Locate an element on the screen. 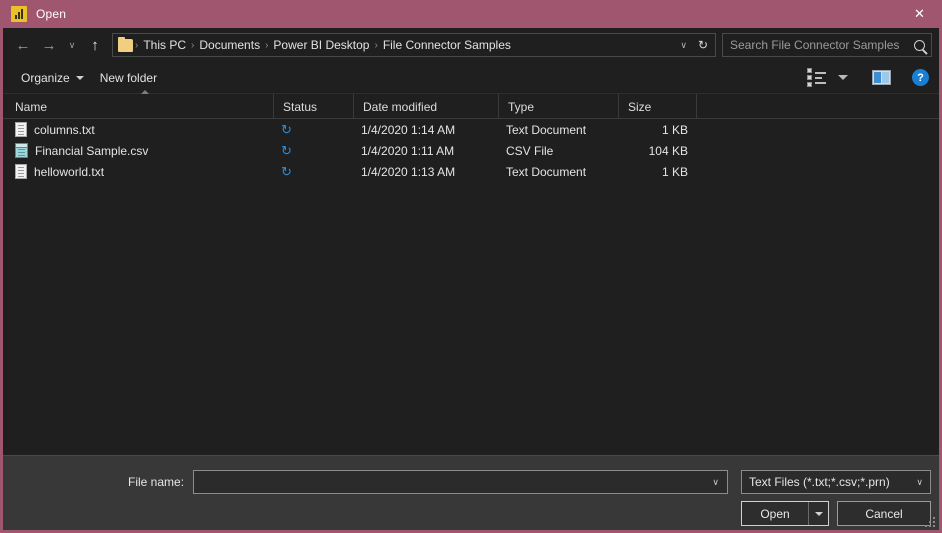 The width and height of the screenshot is (942, 533). folder-icon is located at coordinates (125, 44).